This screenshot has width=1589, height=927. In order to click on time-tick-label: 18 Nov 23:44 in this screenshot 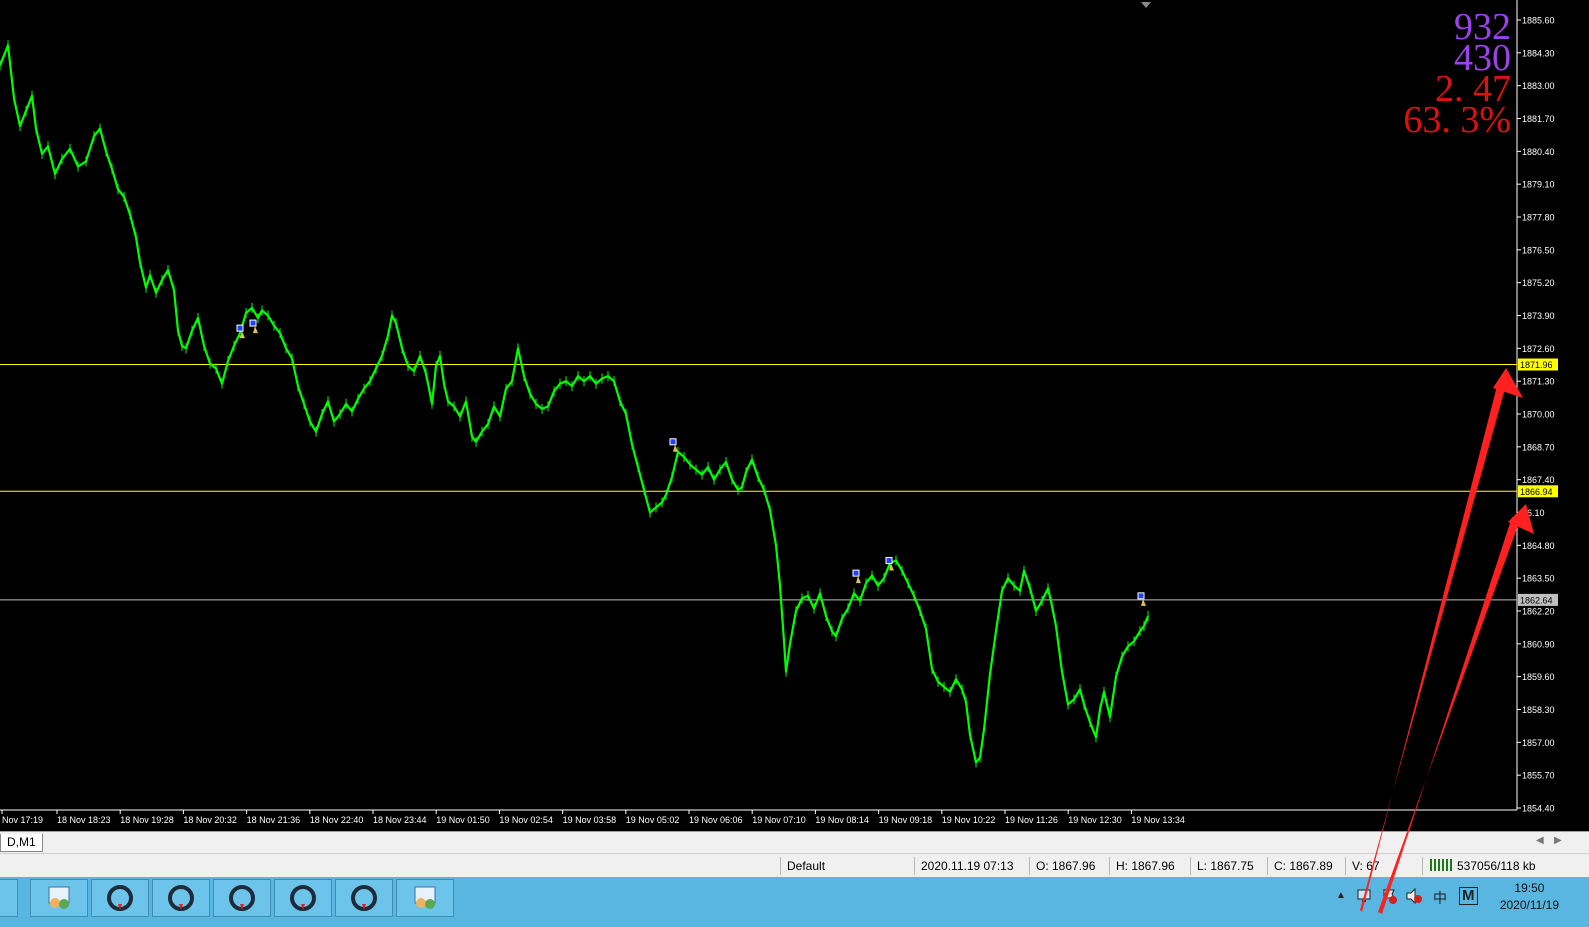, I will do `click(400, 820)`.